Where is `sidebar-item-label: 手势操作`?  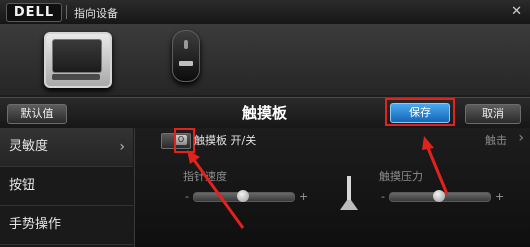
sidebar-item-label: 手势操作 is located at coordinates (35, 224).